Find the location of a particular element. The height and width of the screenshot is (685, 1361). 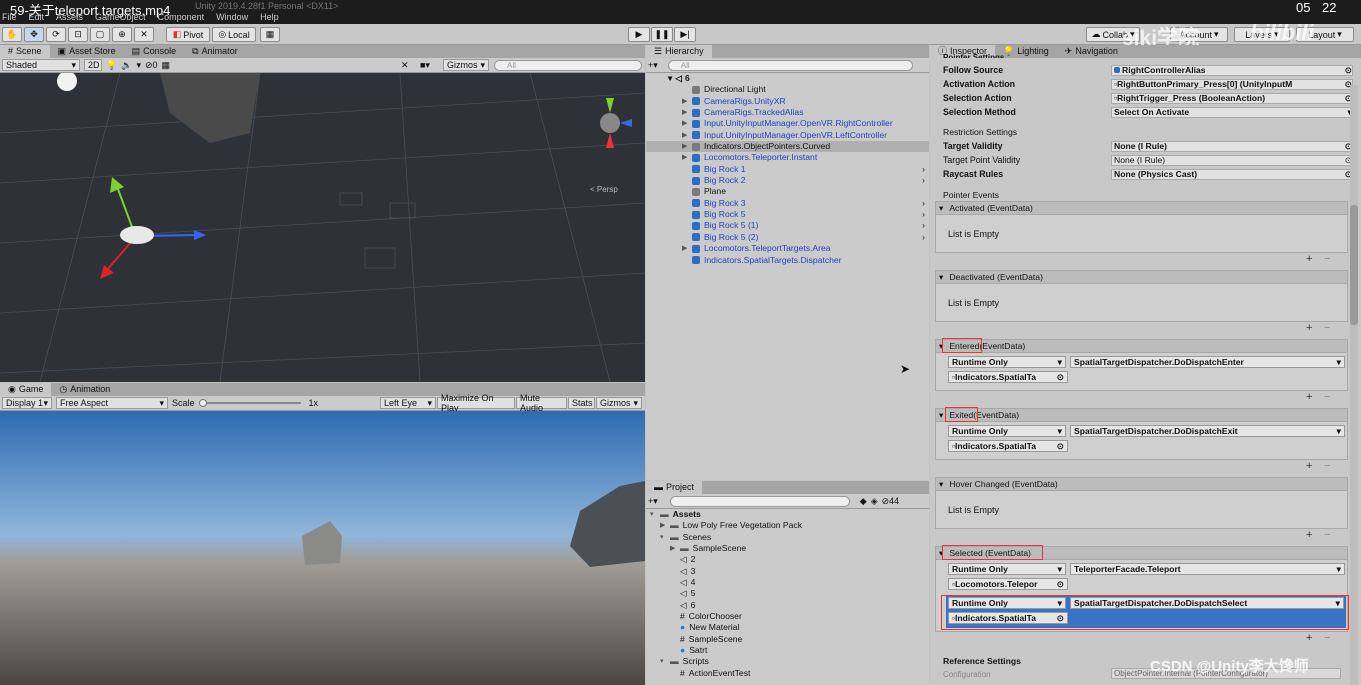

scrollbar-thumb is located at coordinates (1354, 265).